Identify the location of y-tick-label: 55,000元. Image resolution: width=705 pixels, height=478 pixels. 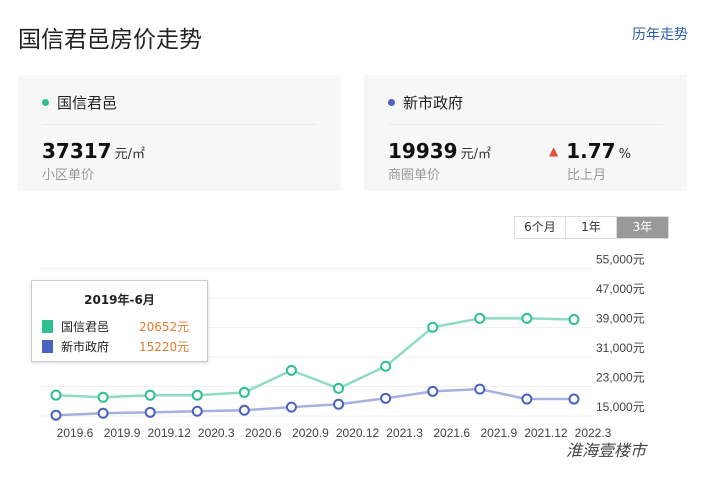
(620, 260).